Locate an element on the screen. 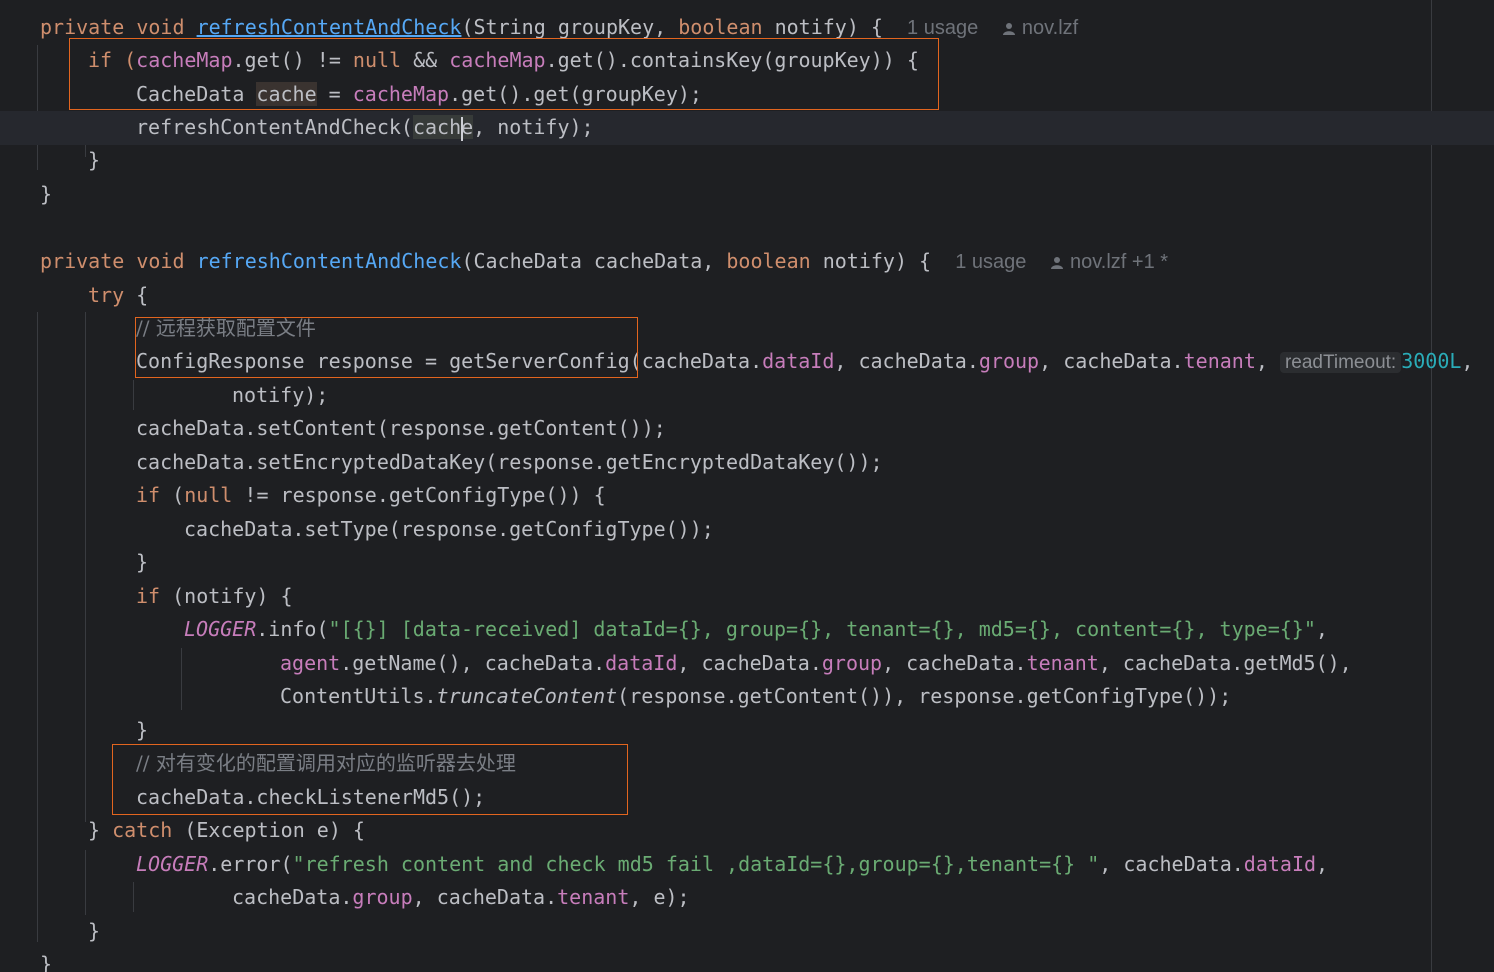  static-method: truncateContent is located at coordinates (527, 696).